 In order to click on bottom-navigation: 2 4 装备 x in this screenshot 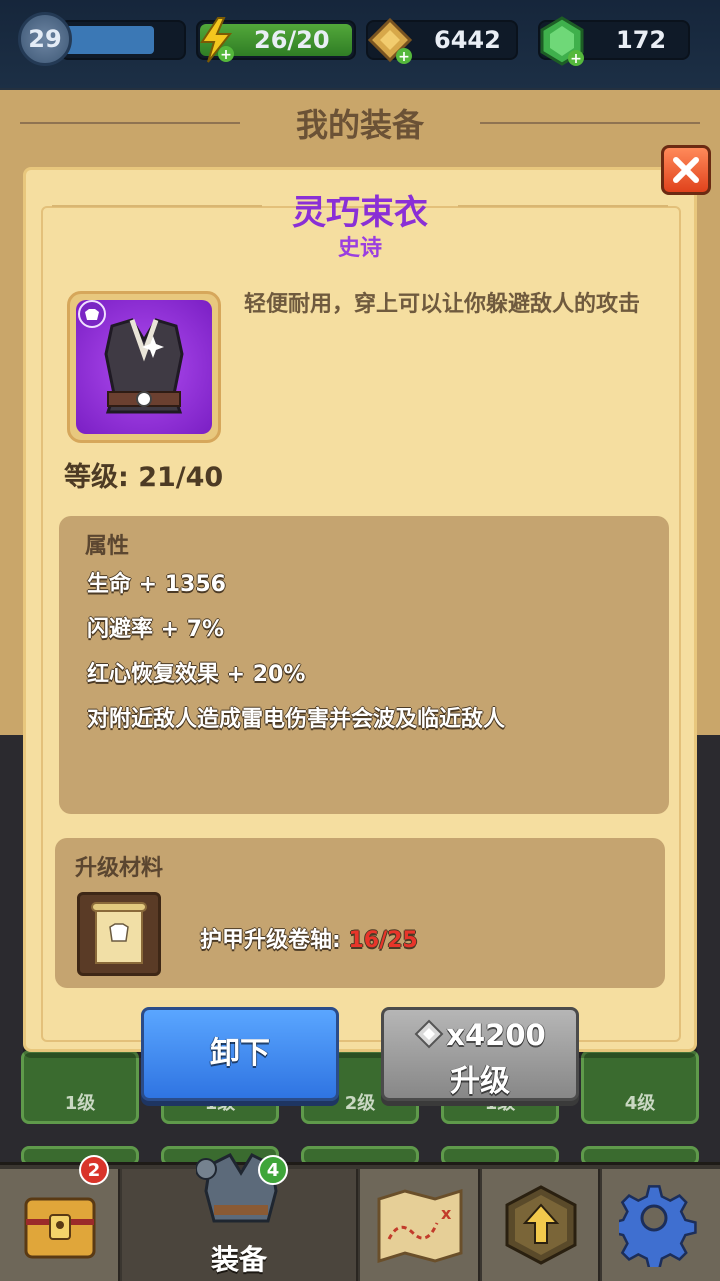, I will do `click(360, 1217)`.